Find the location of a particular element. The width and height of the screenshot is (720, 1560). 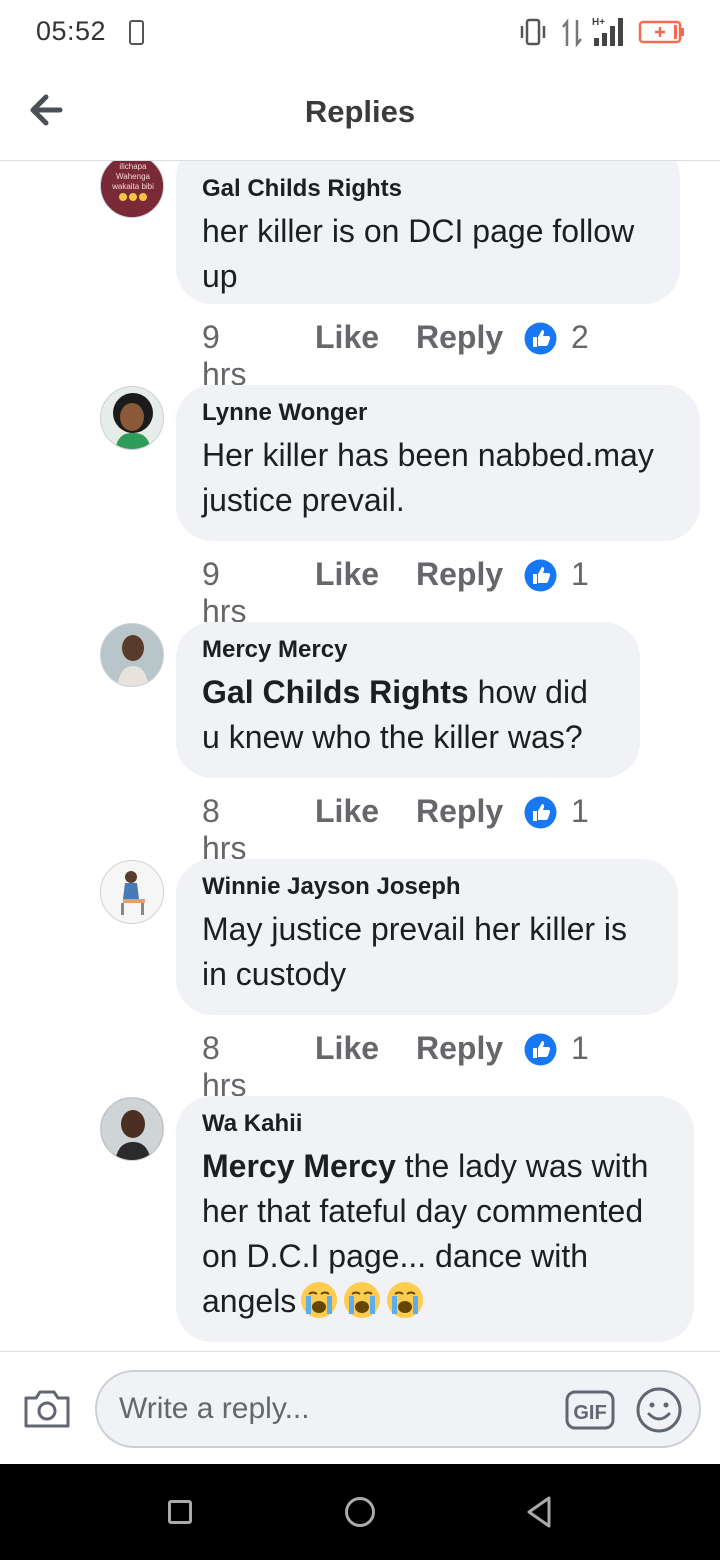

mention-link: Gal Childs Rights is located at coordinates (335, 692).